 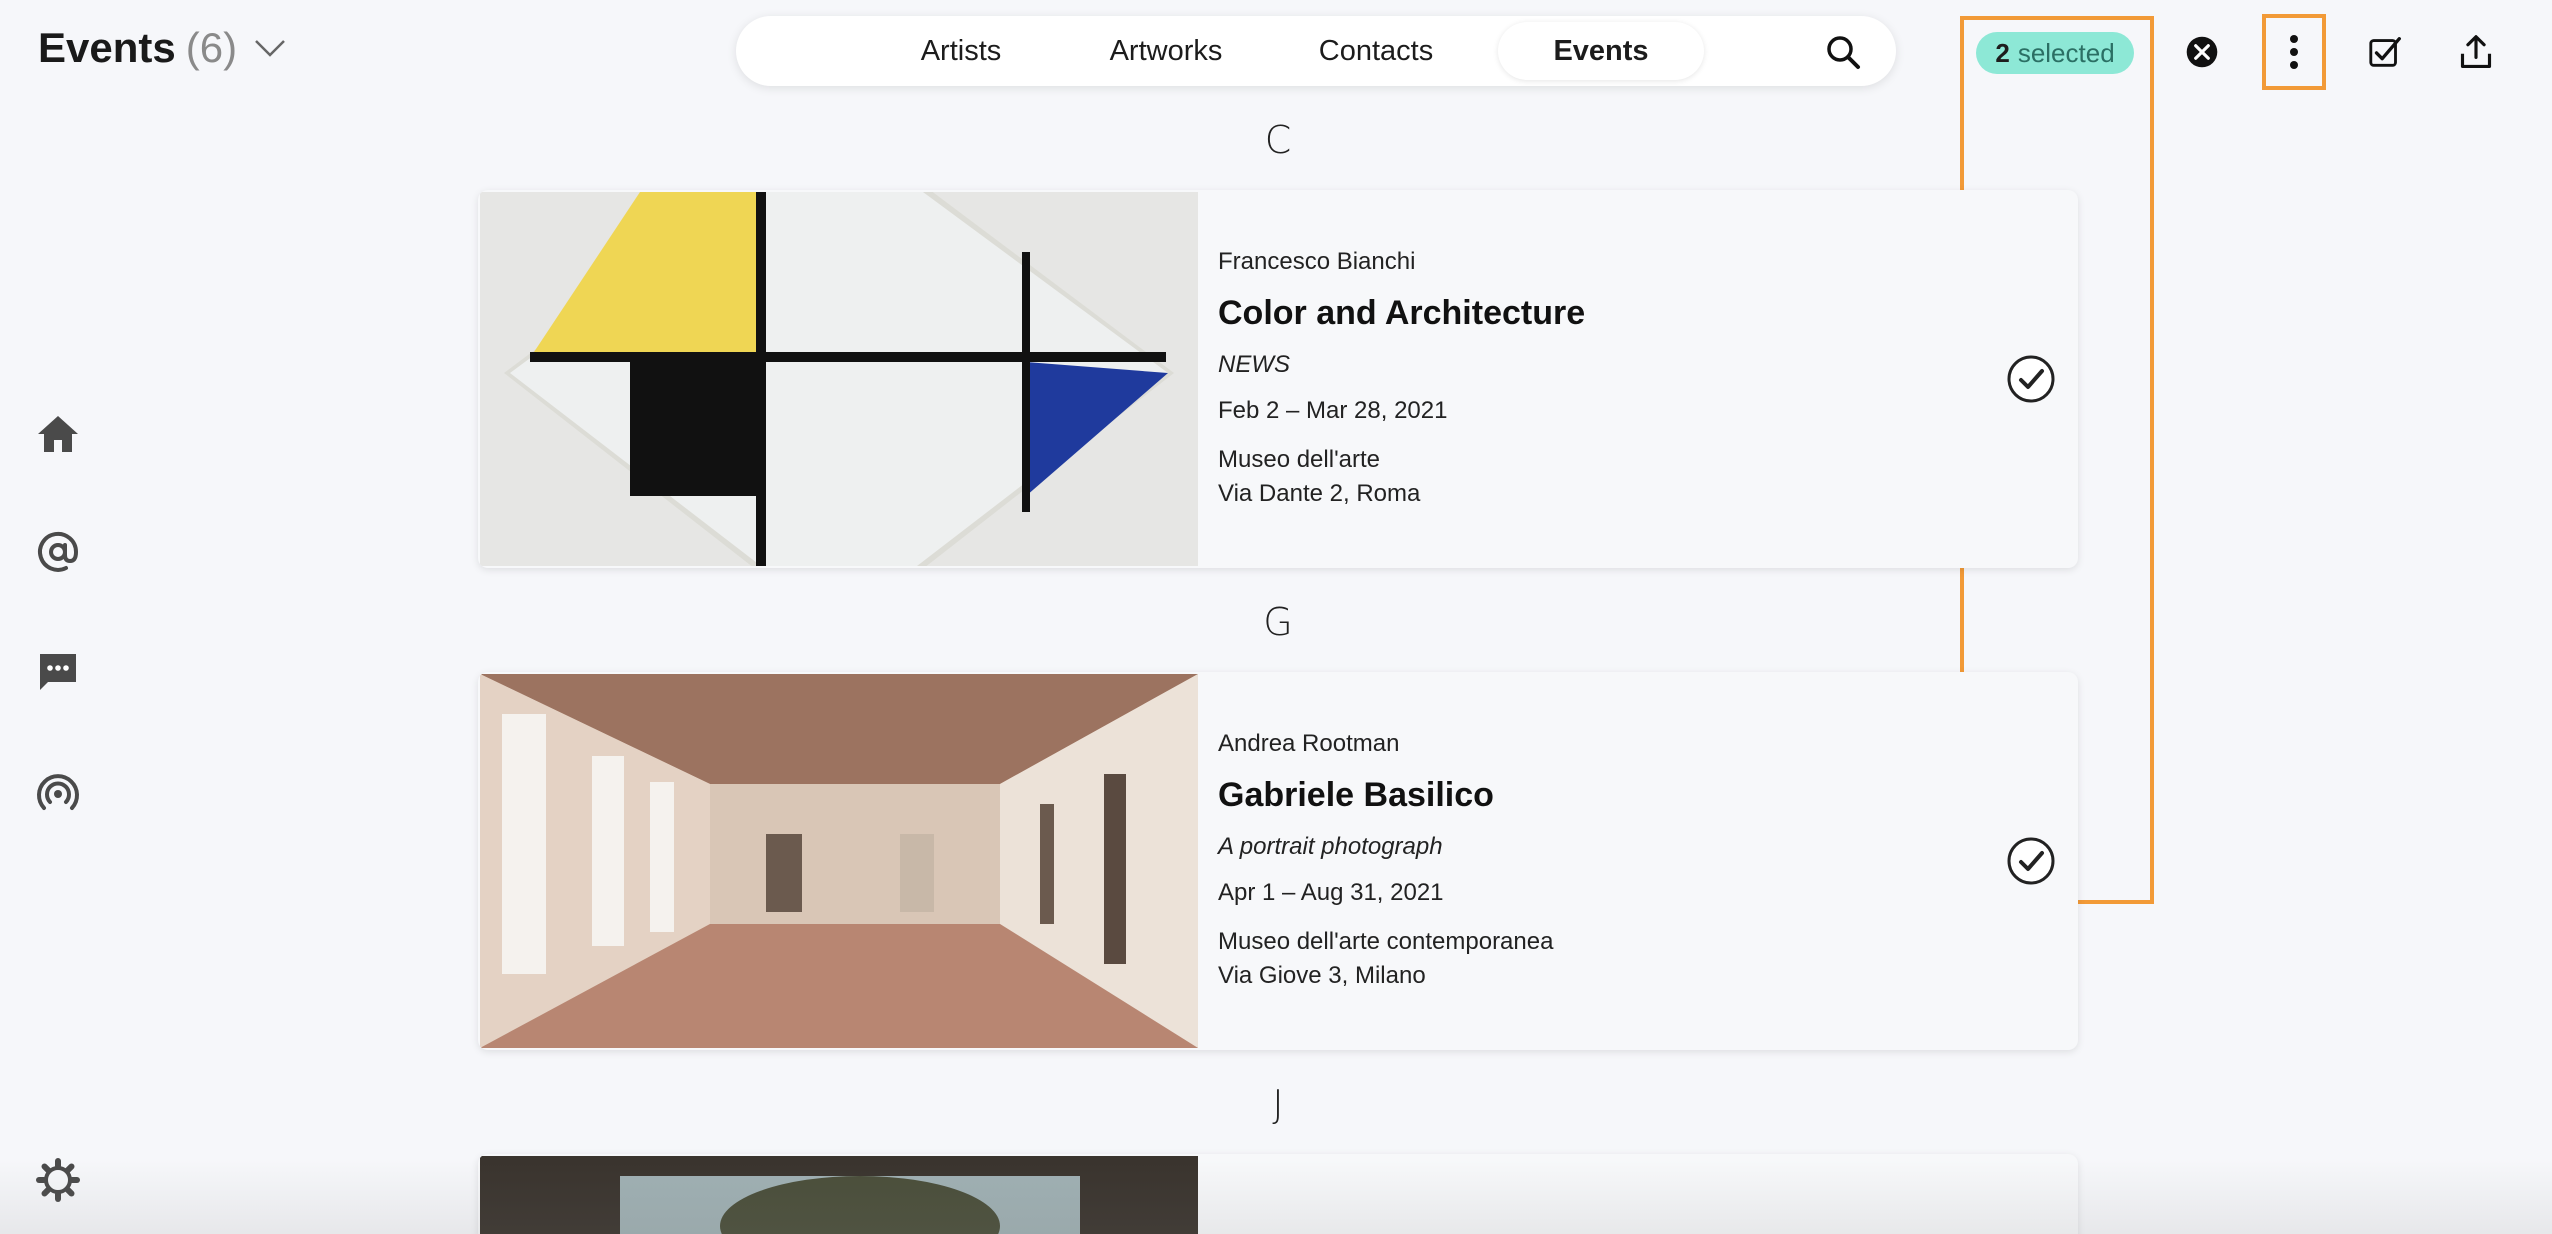 What do you see at coordinates (1278, 1194) in the screenshot?
I see `event-card` at bounding box center [1278, 1194].